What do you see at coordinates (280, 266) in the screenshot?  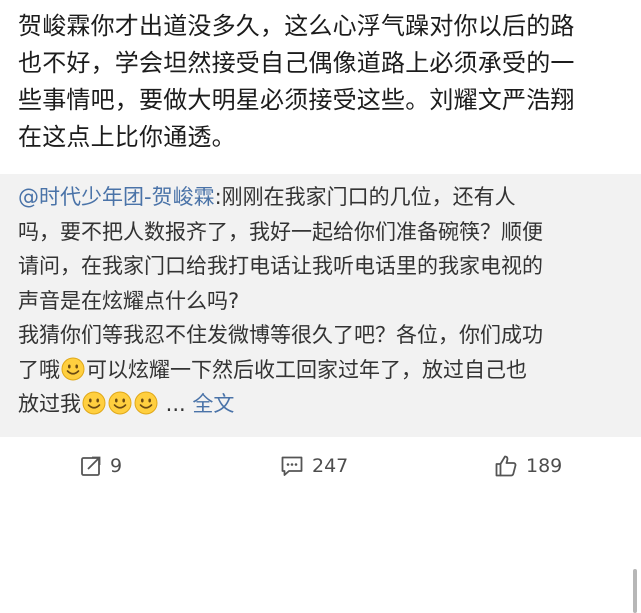 I see `repost-line-3: 请问，在我家门口给我打电话让我听电话里的我家电视的` at bounding box center [280, 266].